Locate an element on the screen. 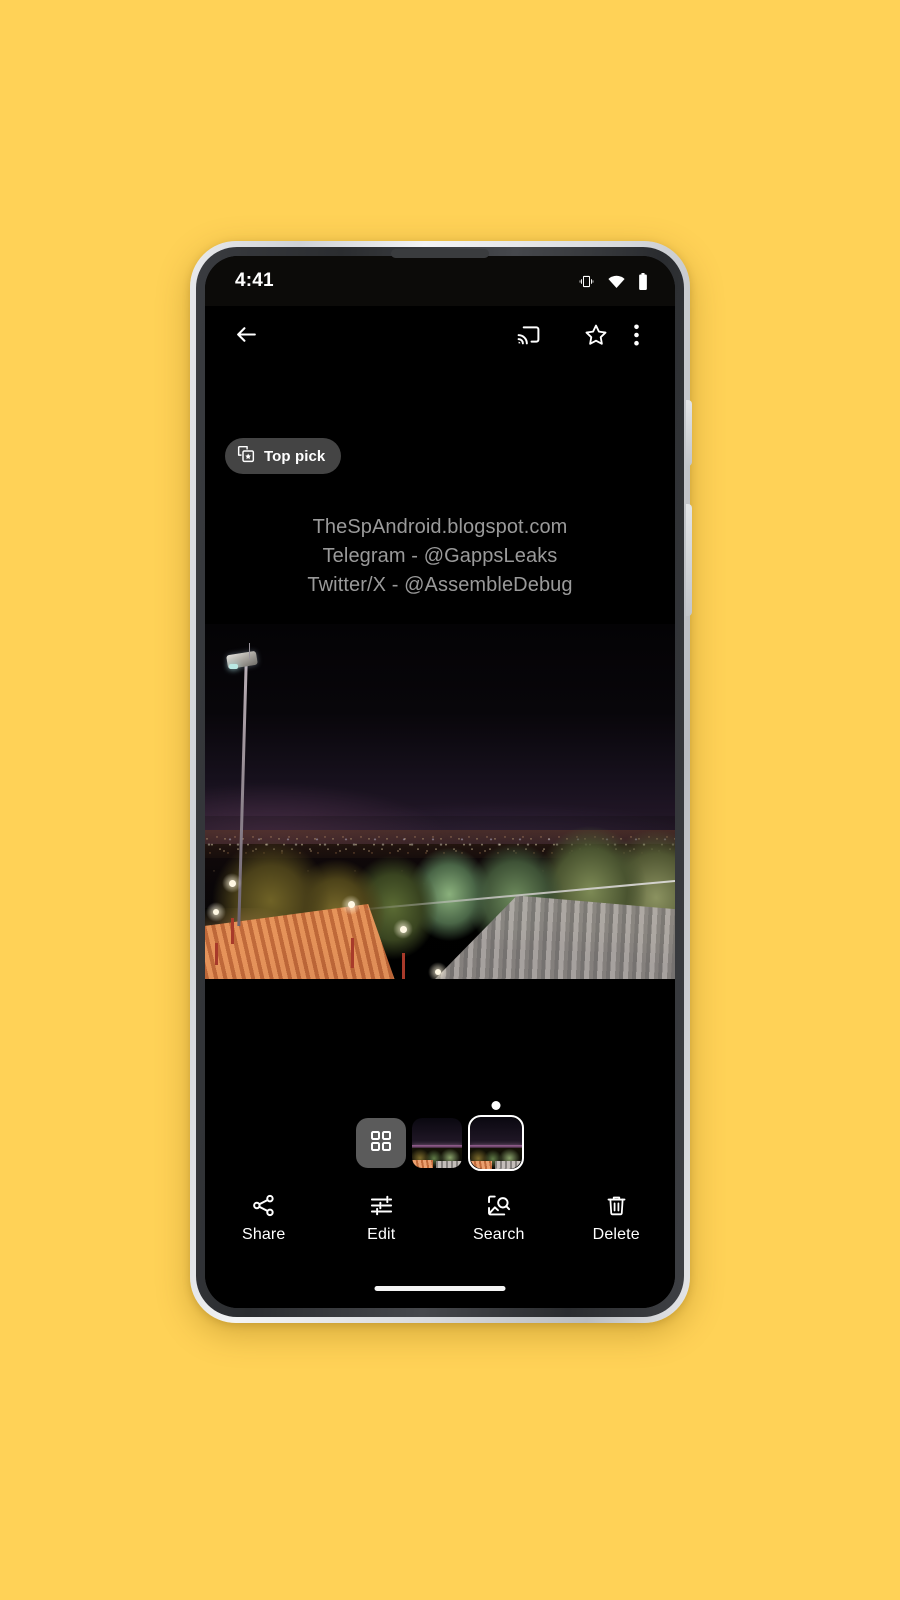 Image resolution: width=900 pixels, height=1600 pixels. photo-pole-lamp is located at coordinates (233, 666).